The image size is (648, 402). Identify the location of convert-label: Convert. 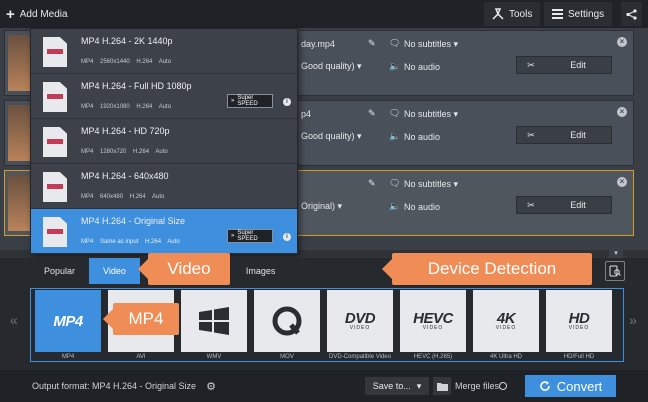
(579, 386).